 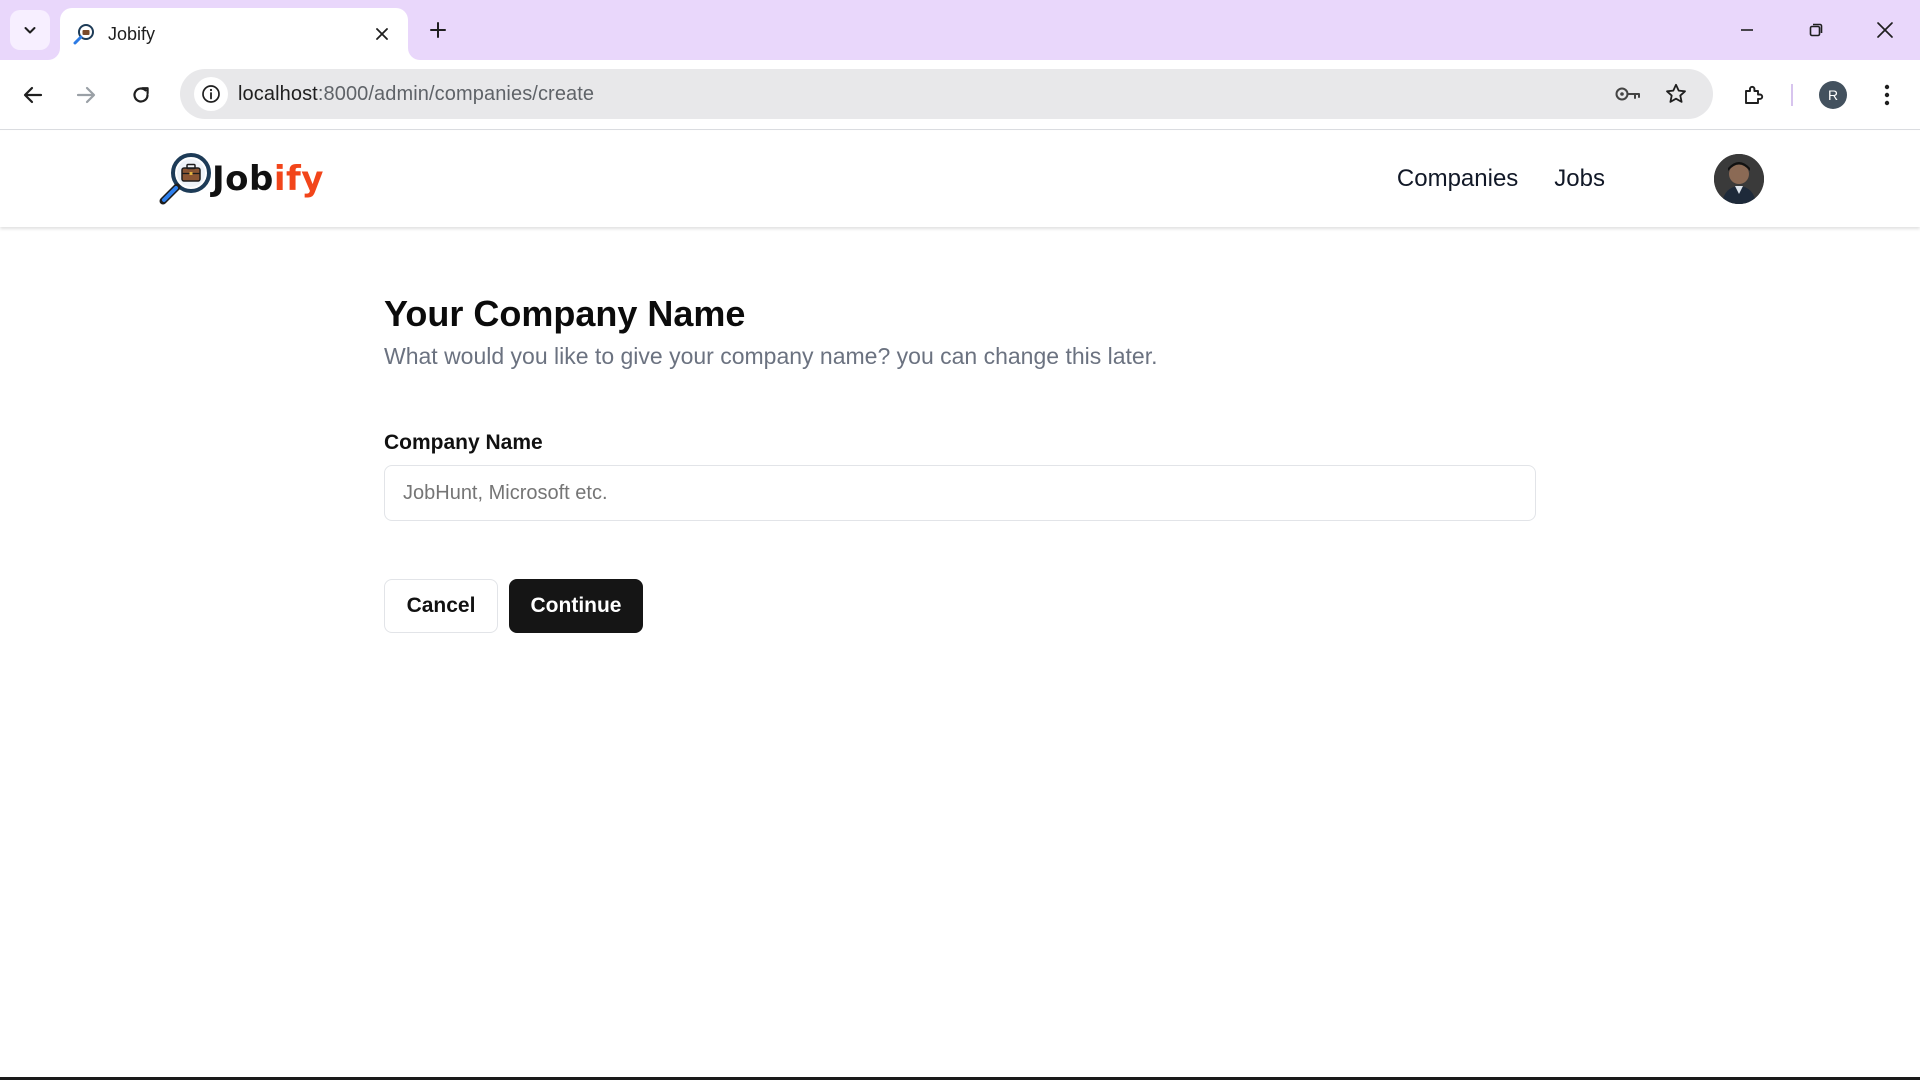 I want to click on cancel-button: Cancel, so click(x=441, y=606).